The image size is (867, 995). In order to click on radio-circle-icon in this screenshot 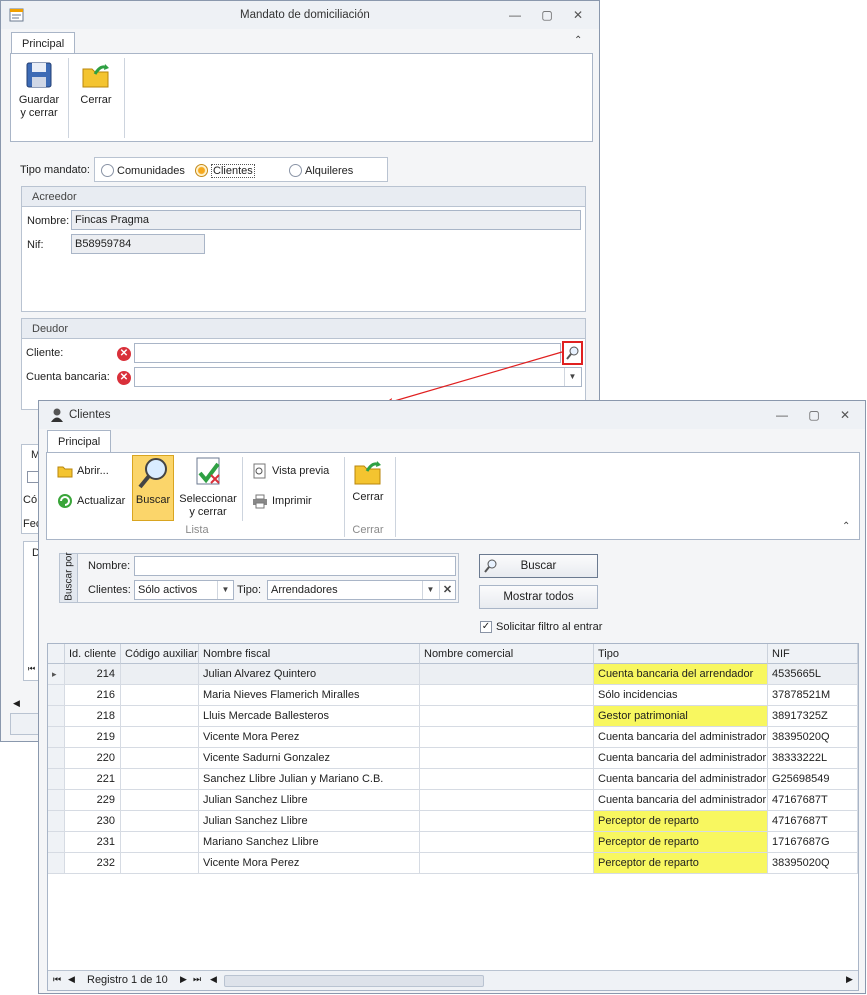, I will do `click(107, 170)`.